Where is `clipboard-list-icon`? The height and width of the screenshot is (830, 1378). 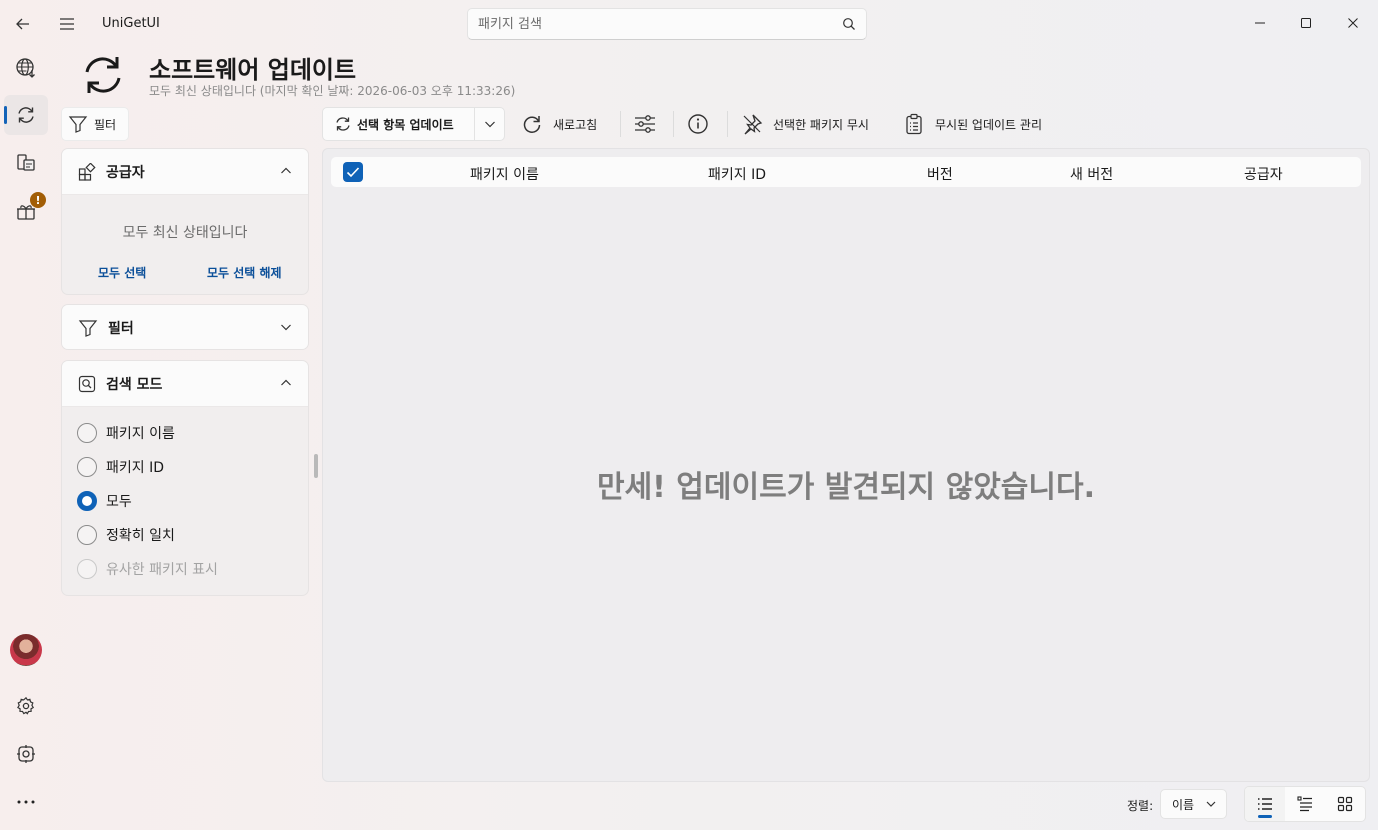
clipboard-list-icon is located at coordinates (914, 124).